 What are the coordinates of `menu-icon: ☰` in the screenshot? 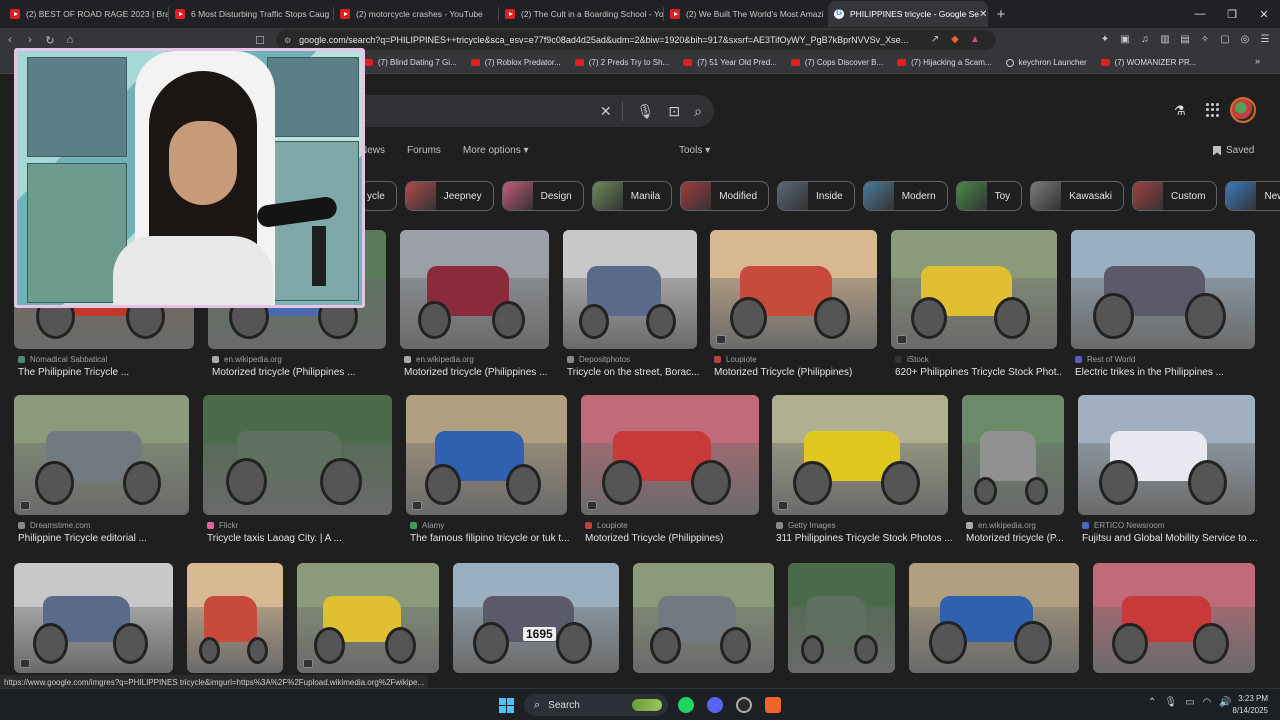 It's located at (1265, 39).